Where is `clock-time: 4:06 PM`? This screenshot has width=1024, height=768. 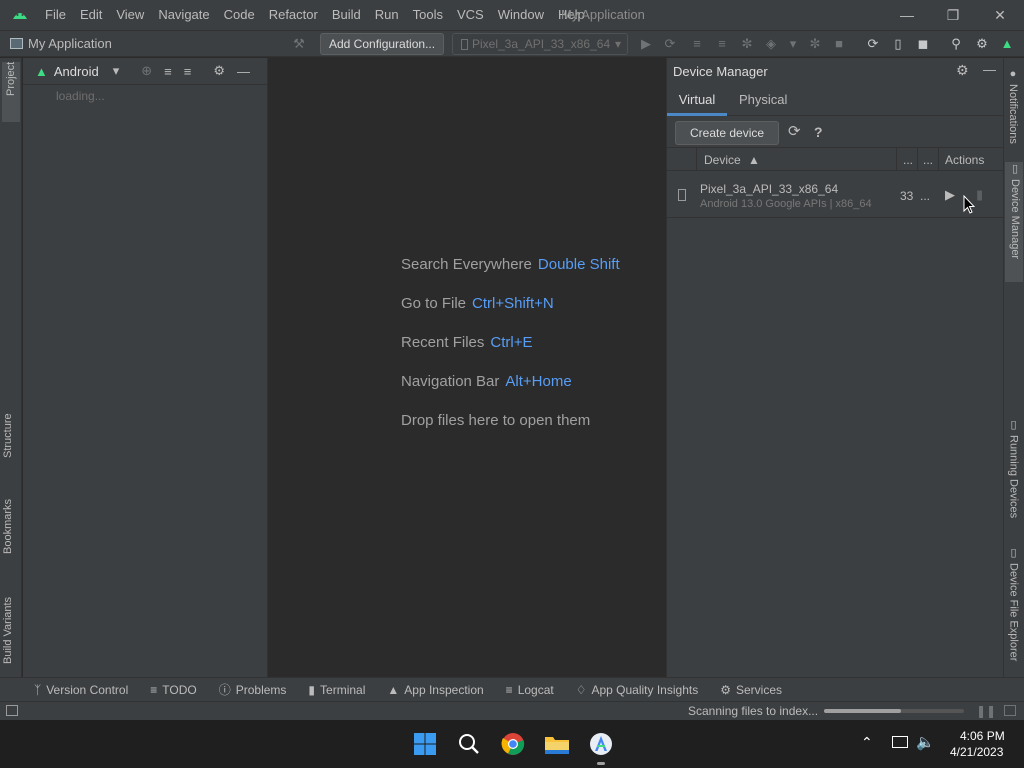 clock-time: 4:06 PM is located at coordinates (982, 736).